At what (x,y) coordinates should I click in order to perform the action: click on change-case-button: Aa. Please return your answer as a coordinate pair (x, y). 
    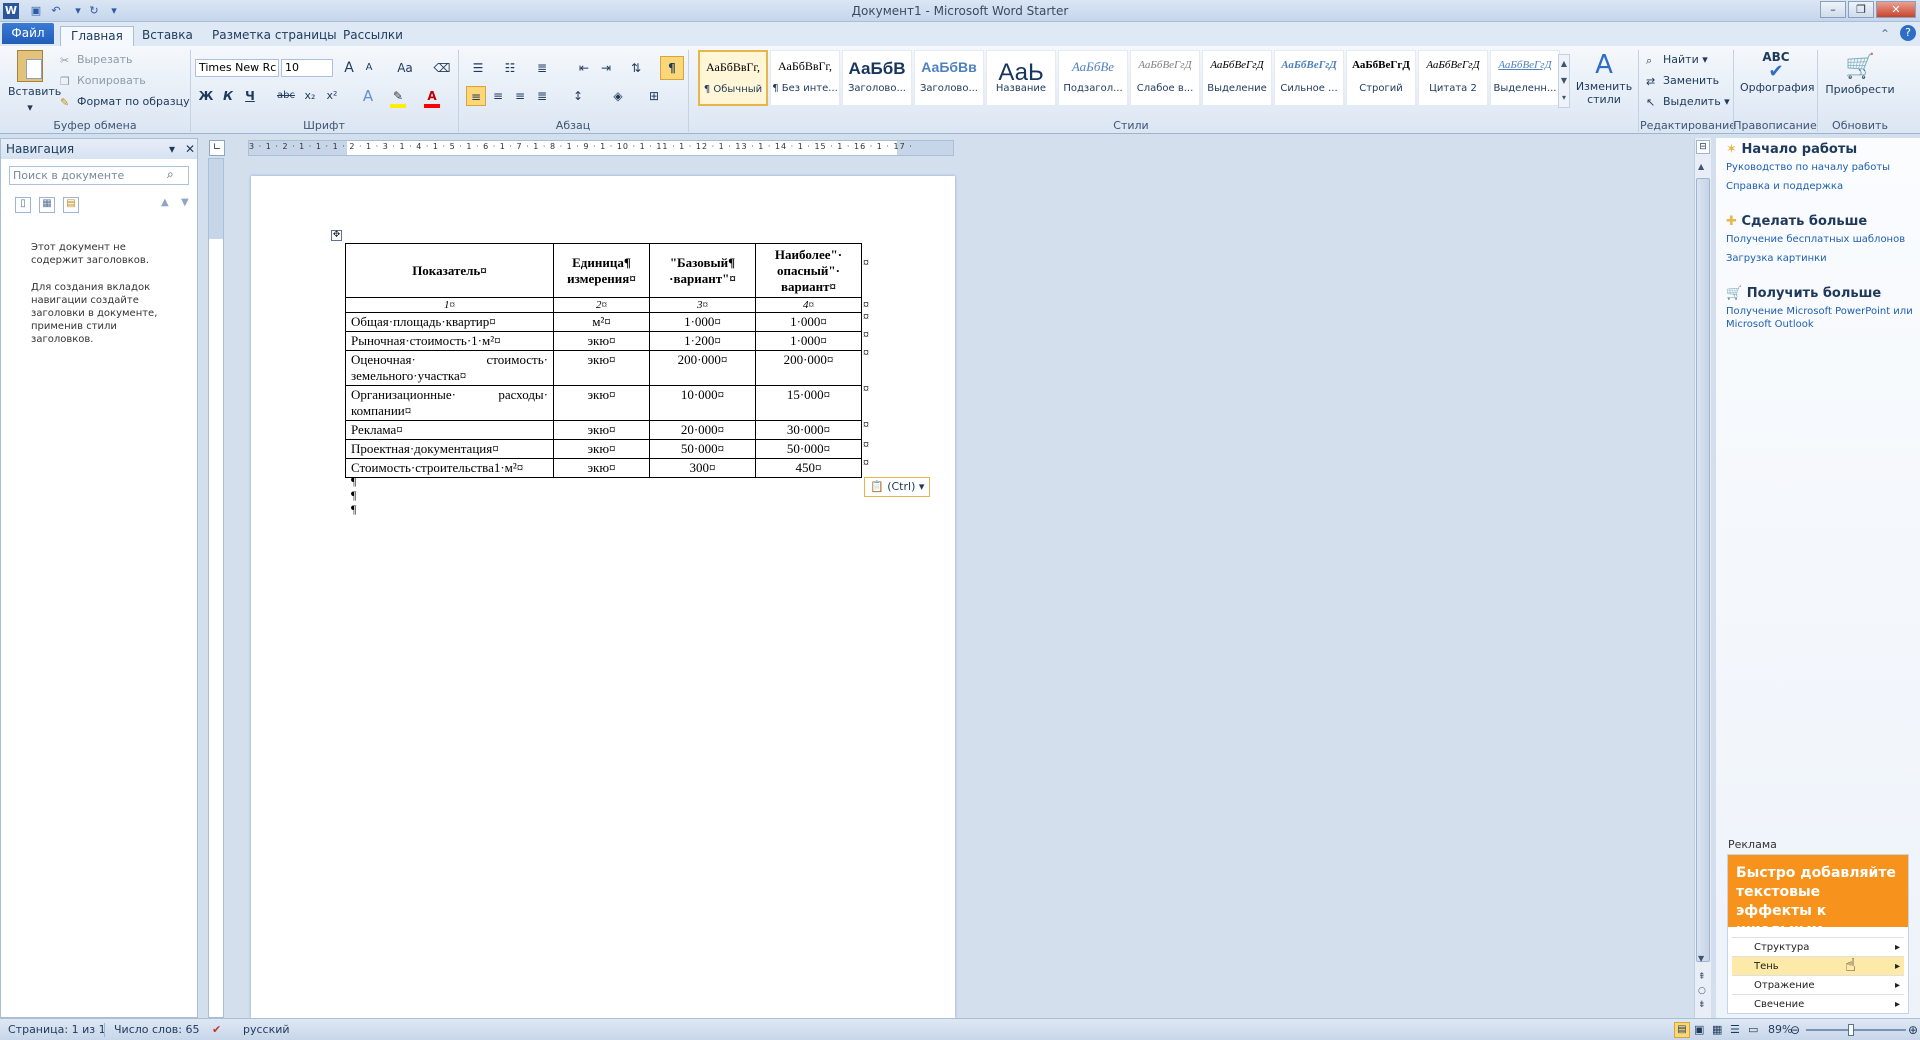
    Looking at the image, I should click on (405, 68).